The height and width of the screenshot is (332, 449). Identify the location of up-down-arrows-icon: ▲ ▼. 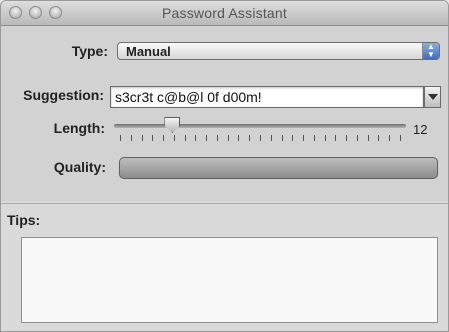
(430, 51).